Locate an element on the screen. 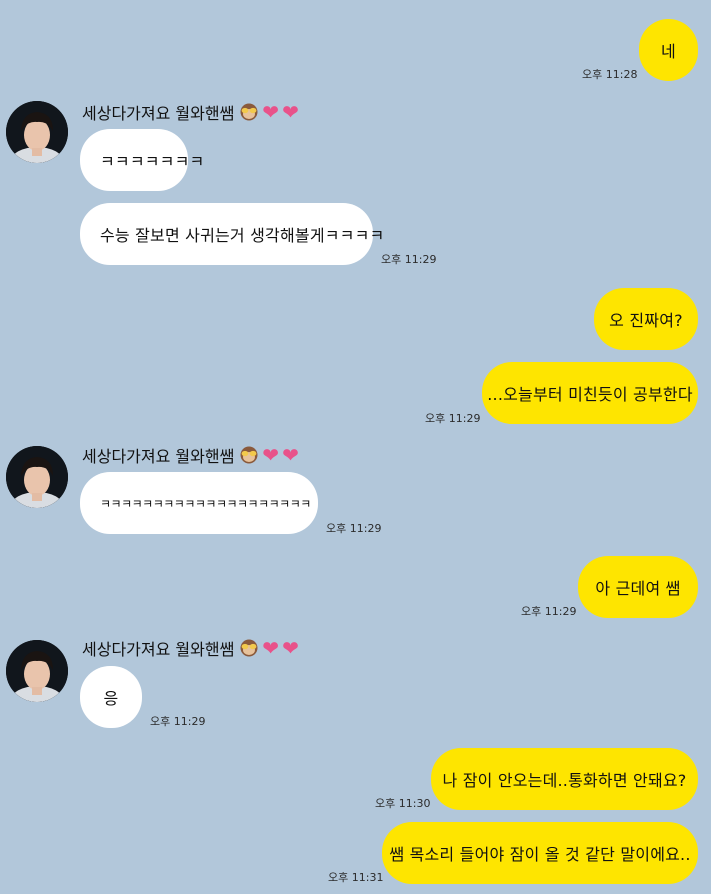 The image size is (711, 894). message-timestamp: 오후 11:28 is located at coordinates (610, 74).